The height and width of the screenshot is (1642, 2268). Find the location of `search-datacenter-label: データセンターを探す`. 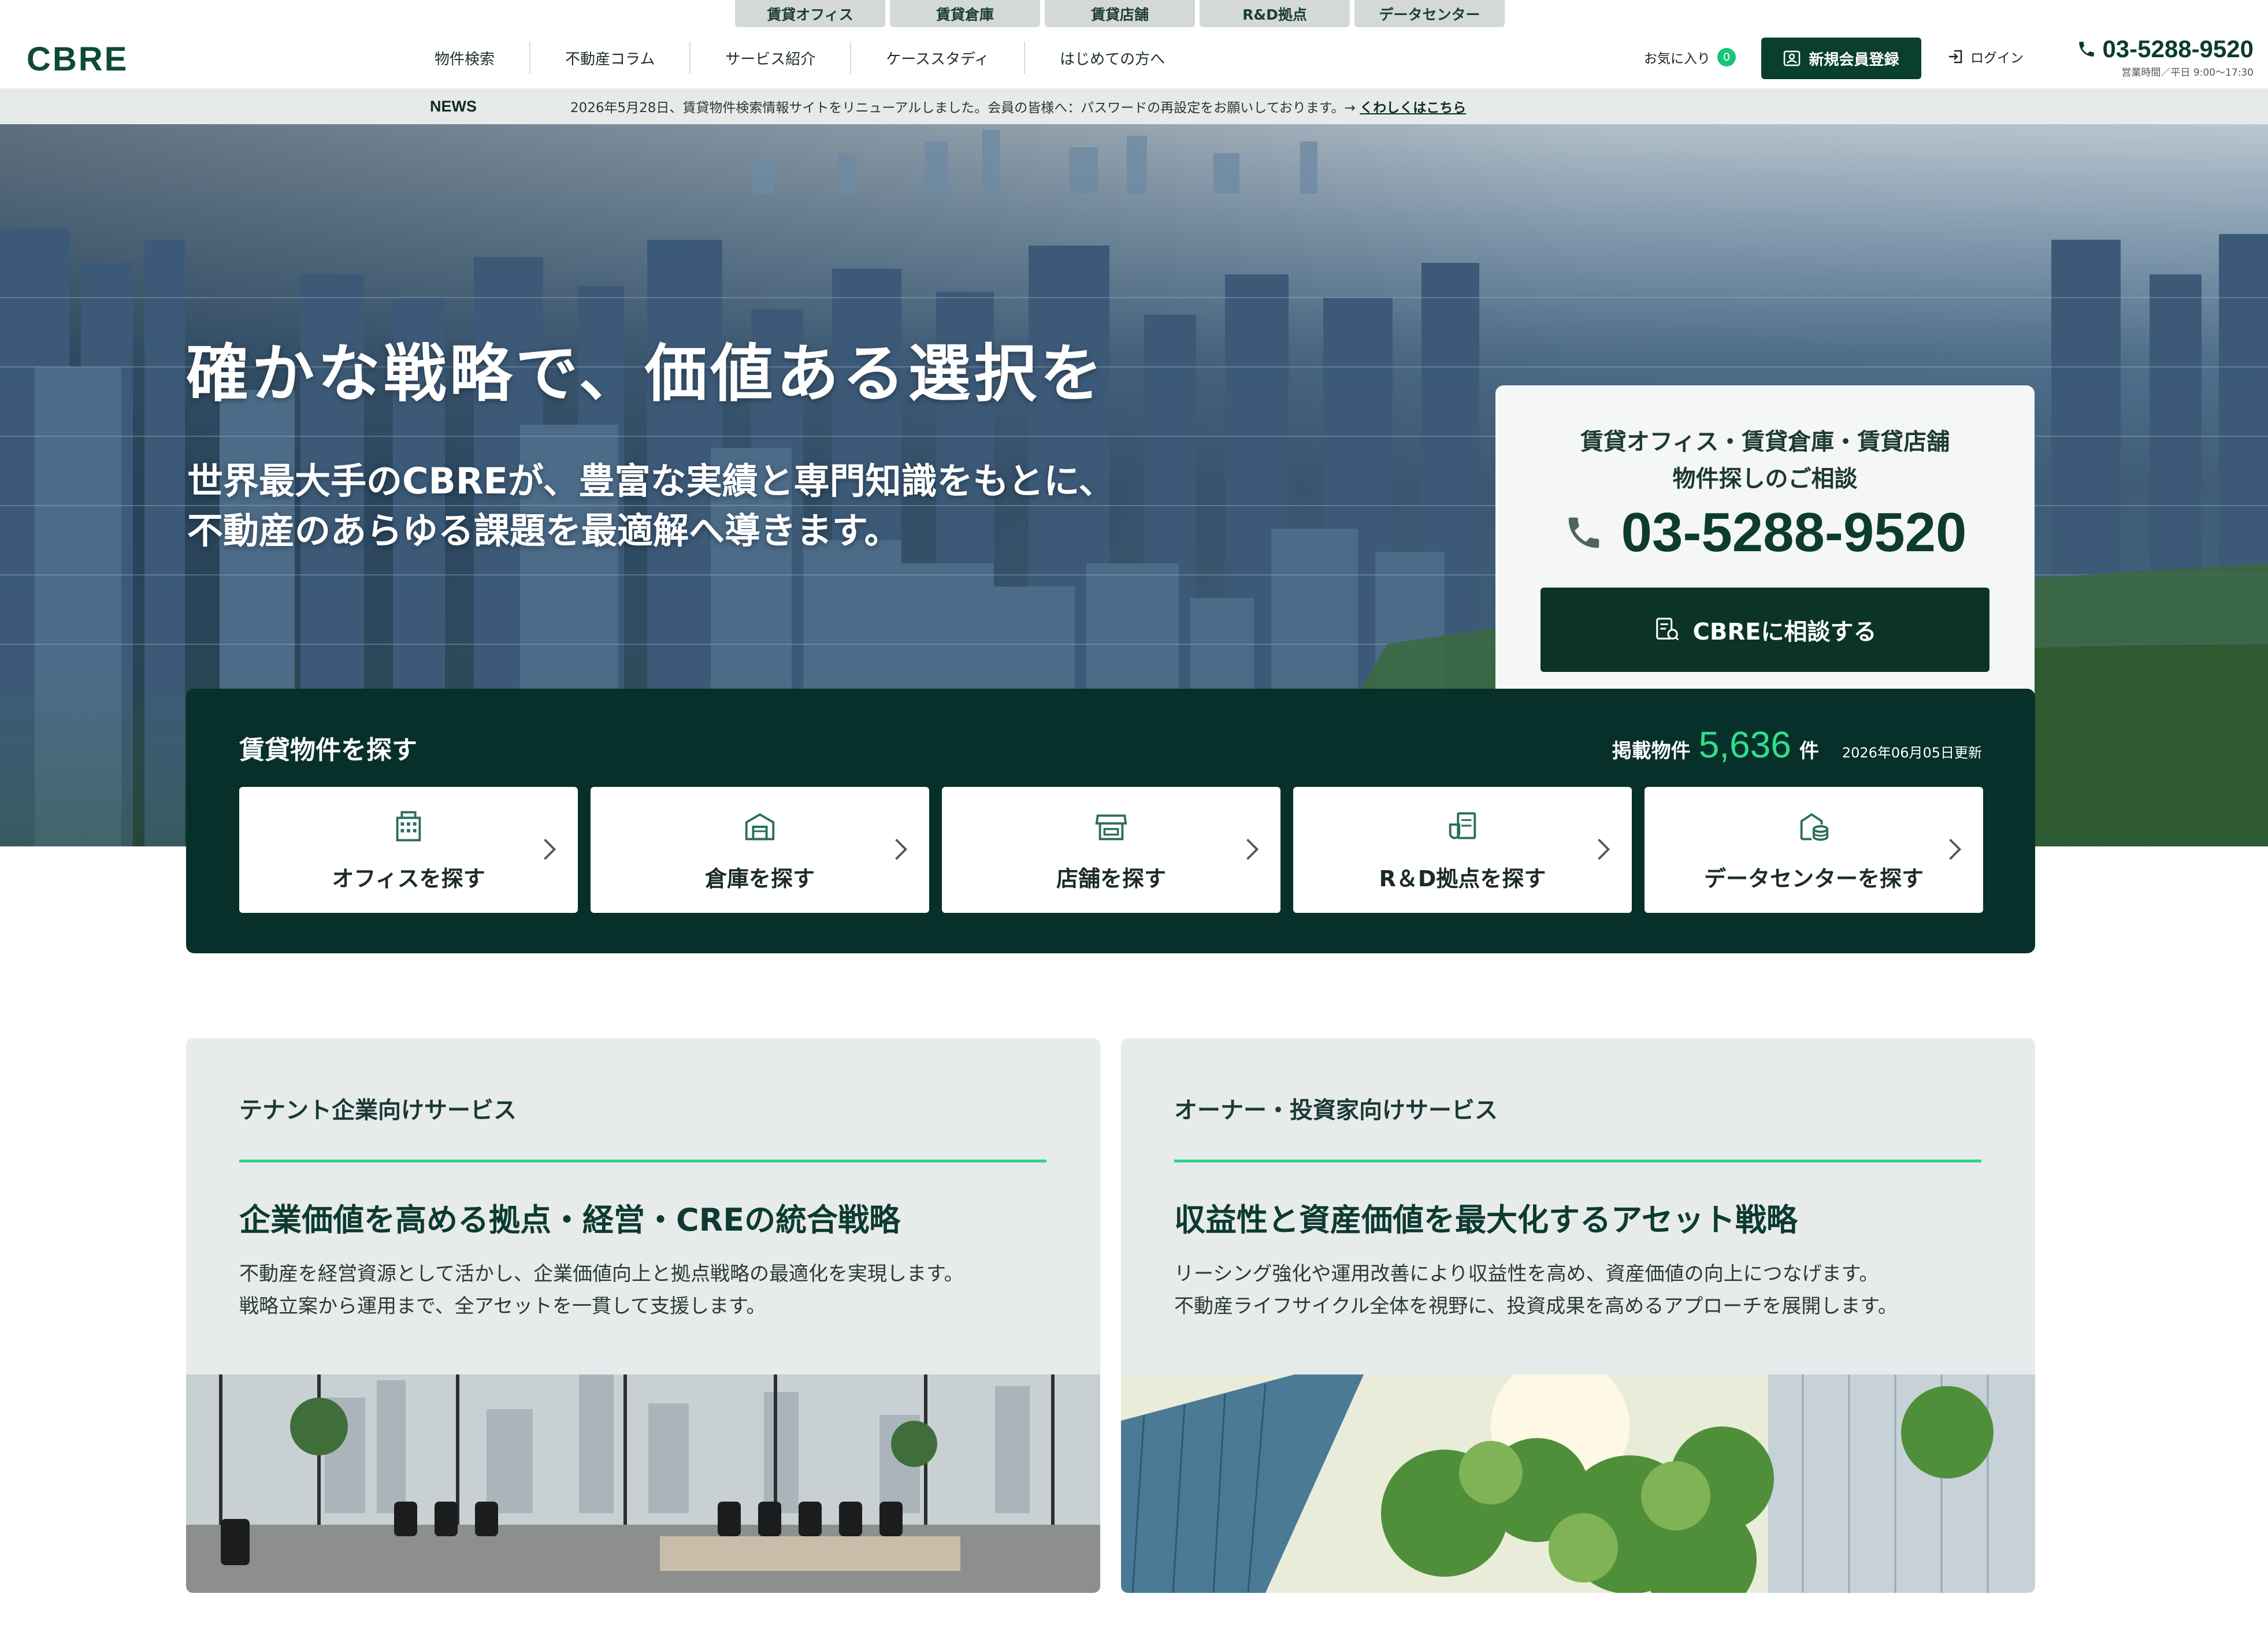

search-datacenter-label: データセンターを探す is located at coordinates (1813, 878).